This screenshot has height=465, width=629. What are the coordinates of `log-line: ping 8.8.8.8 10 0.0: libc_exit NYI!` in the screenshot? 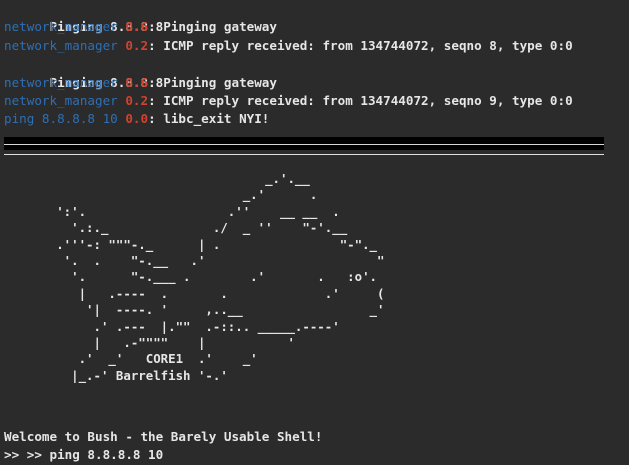 It's located at (316, 119).